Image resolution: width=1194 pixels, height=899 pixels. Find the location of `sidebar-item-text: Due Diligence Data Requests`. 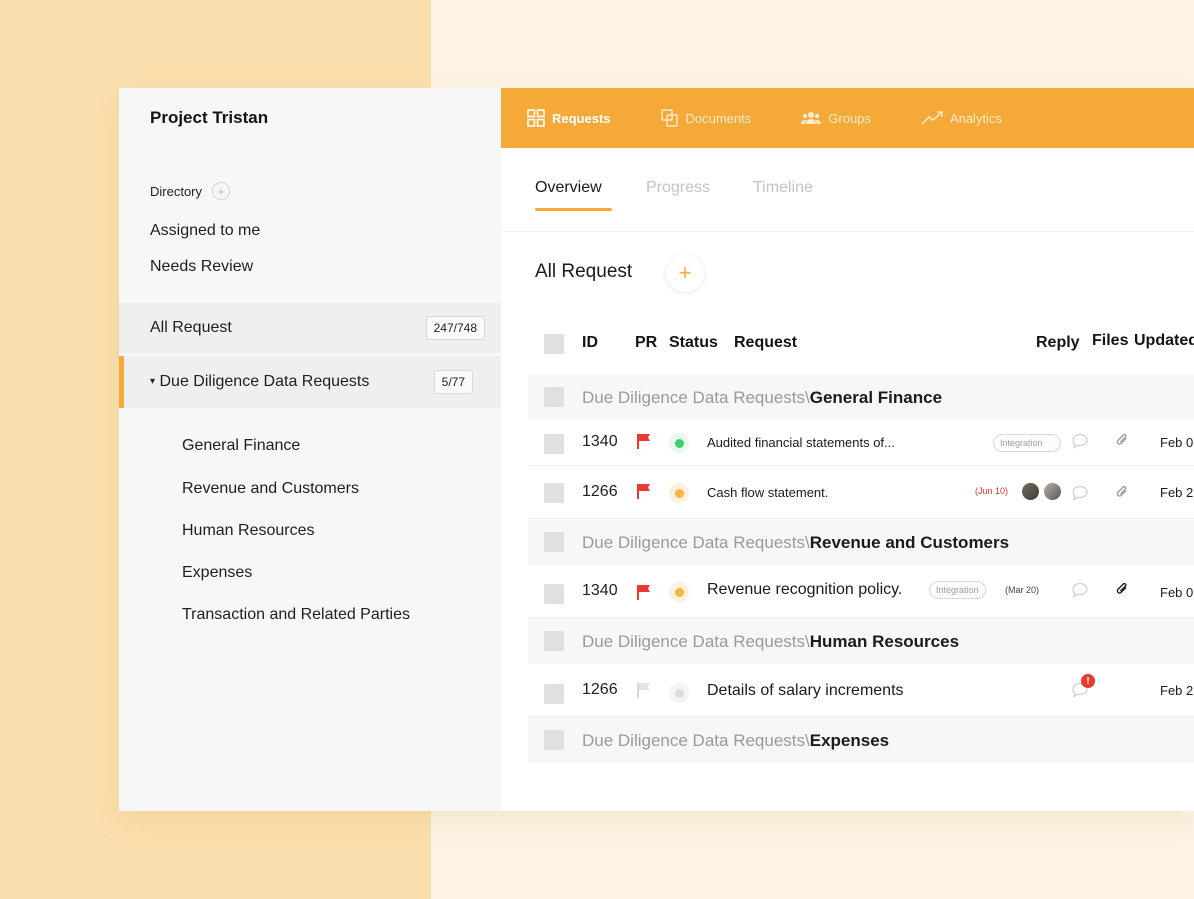

sidebar-item-text: Due Diligence Data Requests is located at coordinates (264, 381).